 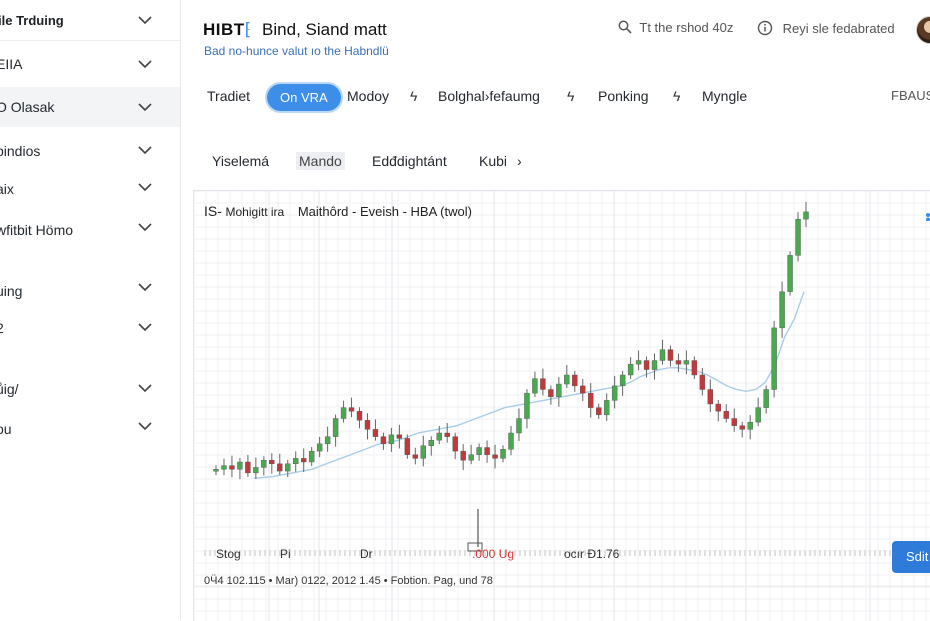 I want to click on sidebar-item: ou, so click(x=90, y=427).